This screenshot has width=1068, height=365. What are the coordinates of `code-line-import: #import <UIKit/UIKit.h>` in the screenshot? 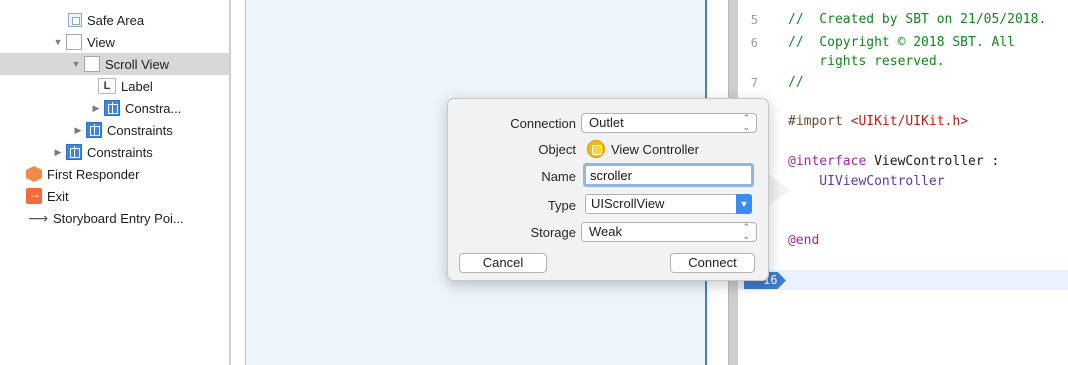 It's located at (878, 121).